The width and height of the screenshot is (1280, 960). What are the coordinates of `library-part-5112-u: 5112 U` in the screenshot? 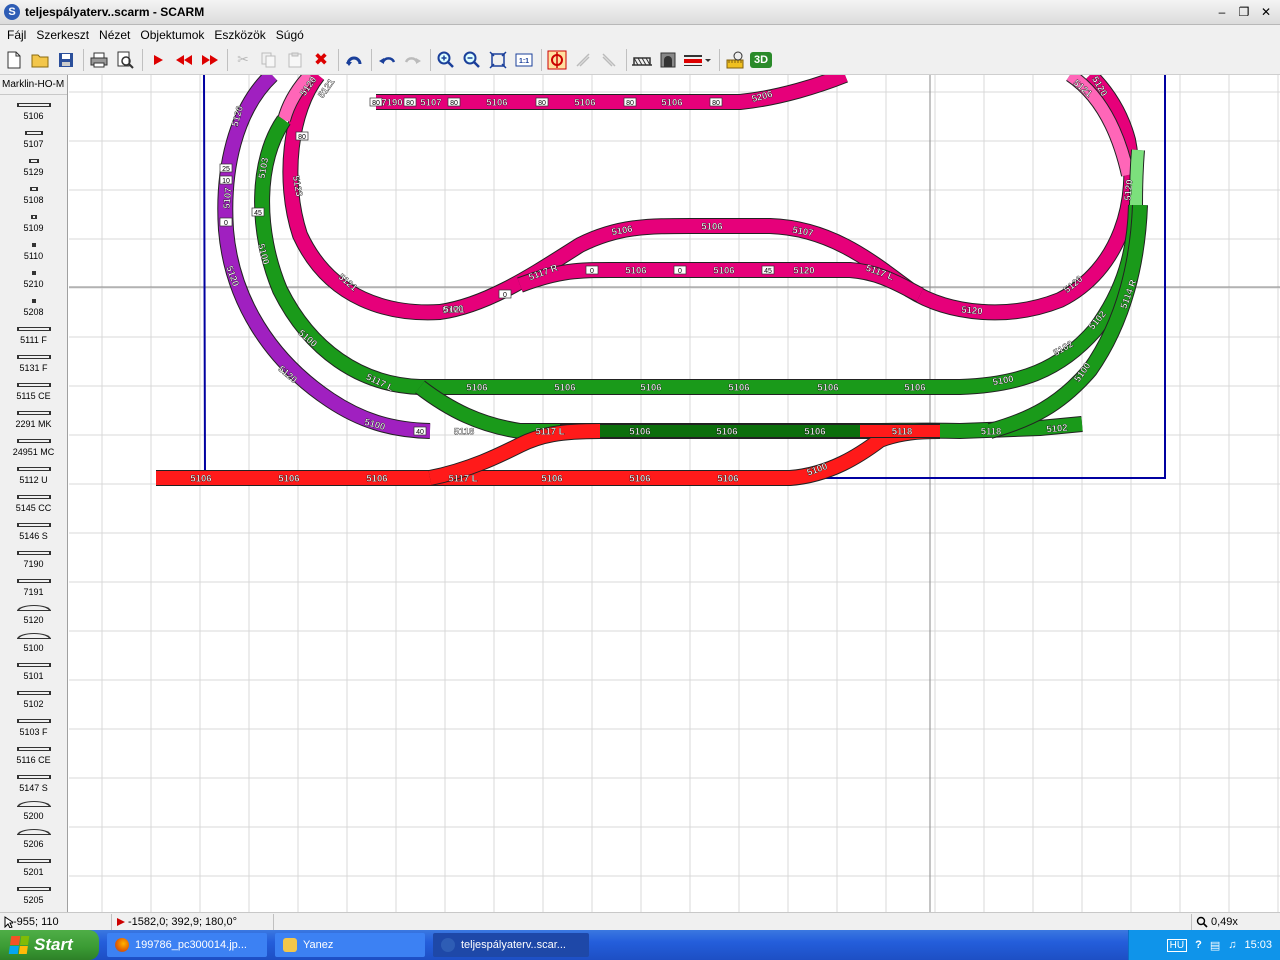 It's located at (33, 473).